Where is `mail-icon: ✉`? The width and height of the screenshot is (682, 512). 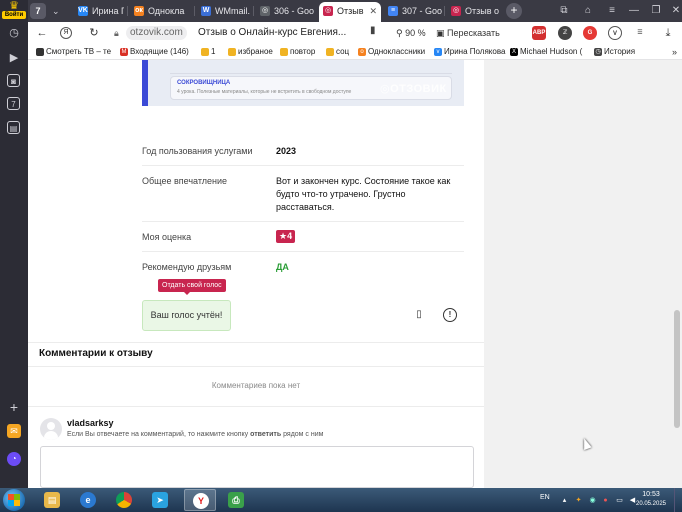 mail-icon: ✉ is located at coordinates (14, 431).